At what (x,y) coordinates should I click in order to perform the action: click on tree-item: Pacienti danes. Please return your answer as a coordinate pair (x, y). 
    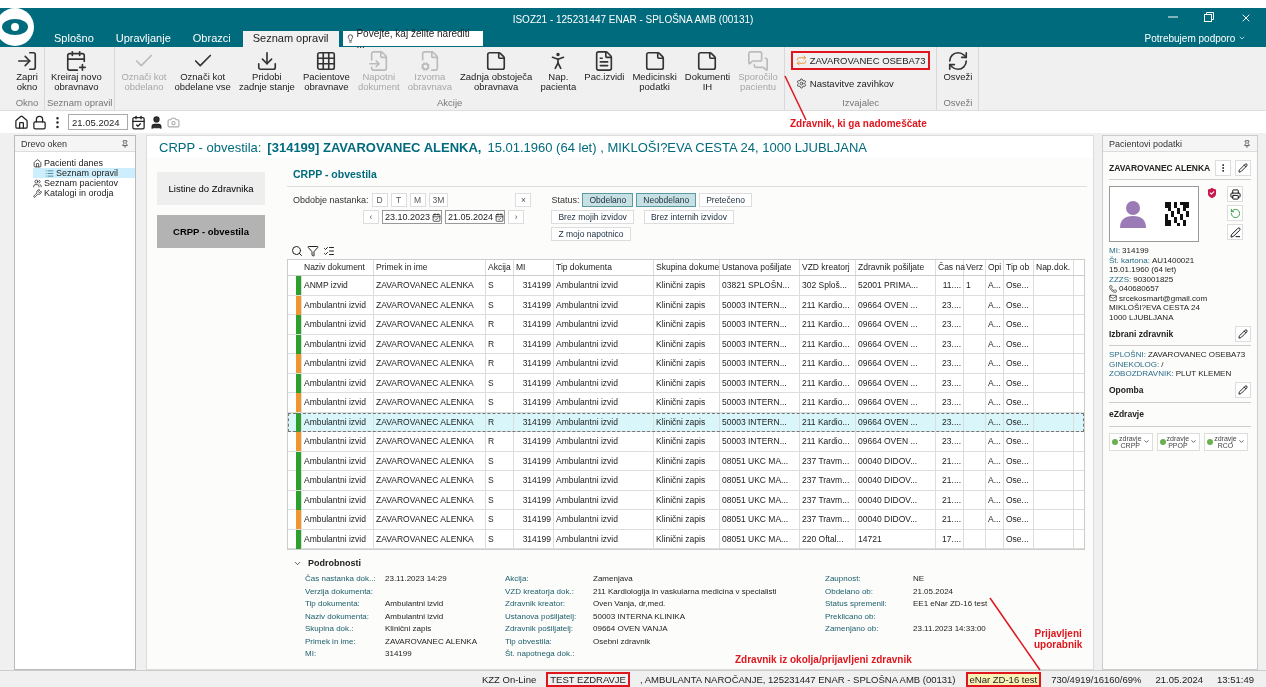
    Looking at the image, I should click on (84, 163).